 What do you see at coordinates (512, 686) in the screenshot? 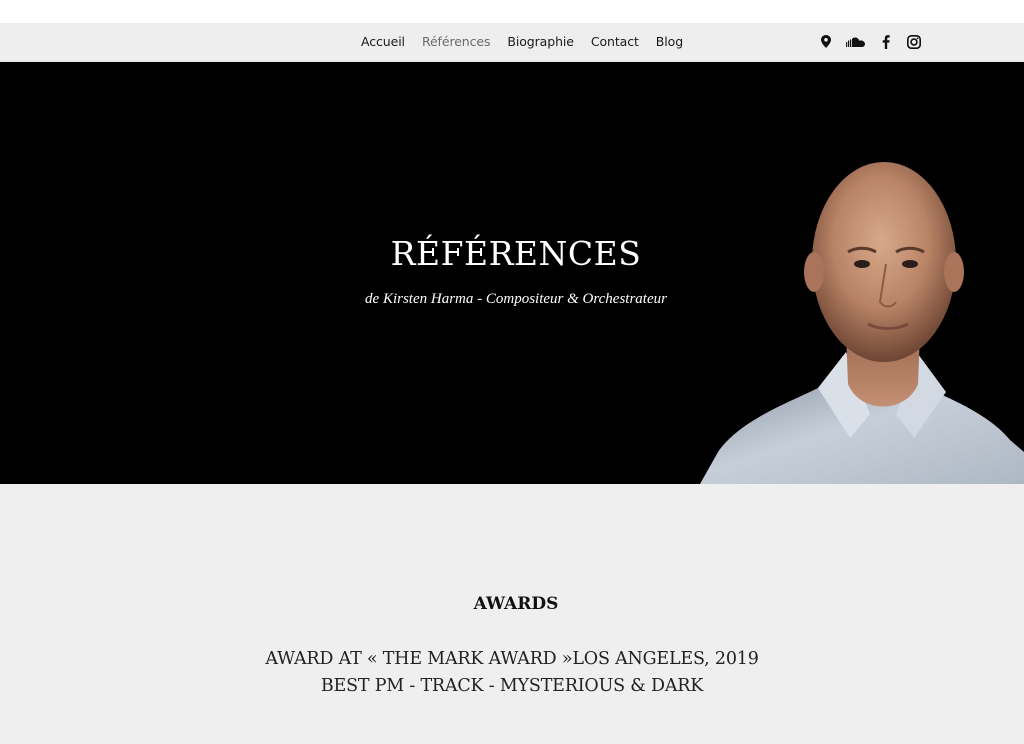
I see `award-entry-detail: BEST PM - TRACK - MYSTERIOUS & DARK` at bounding box center [512, 686].